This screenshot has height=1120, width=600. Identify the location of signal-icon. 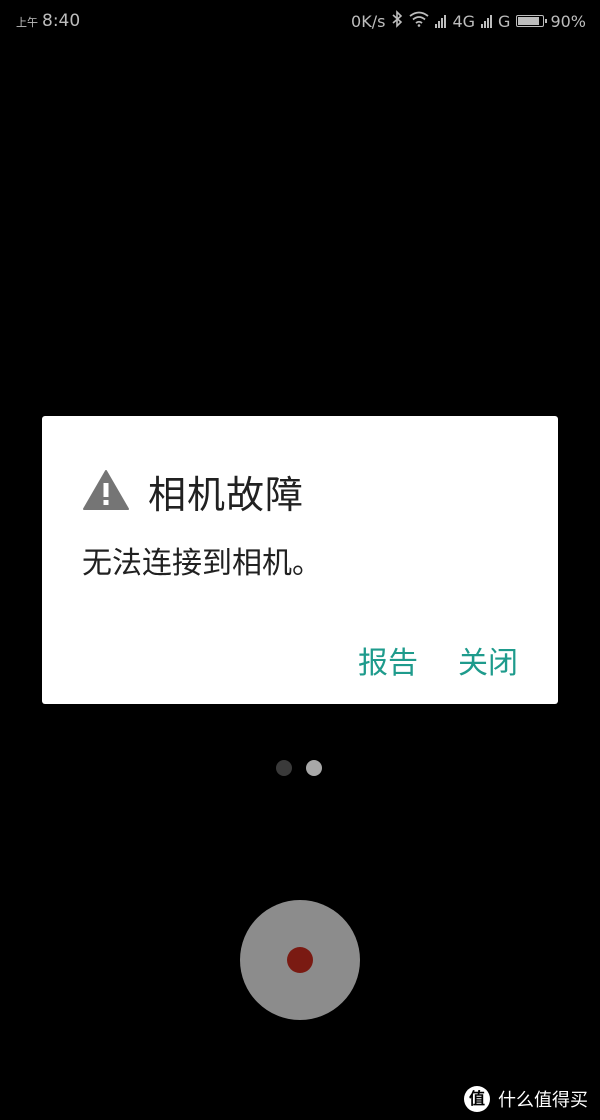
(441, 21).